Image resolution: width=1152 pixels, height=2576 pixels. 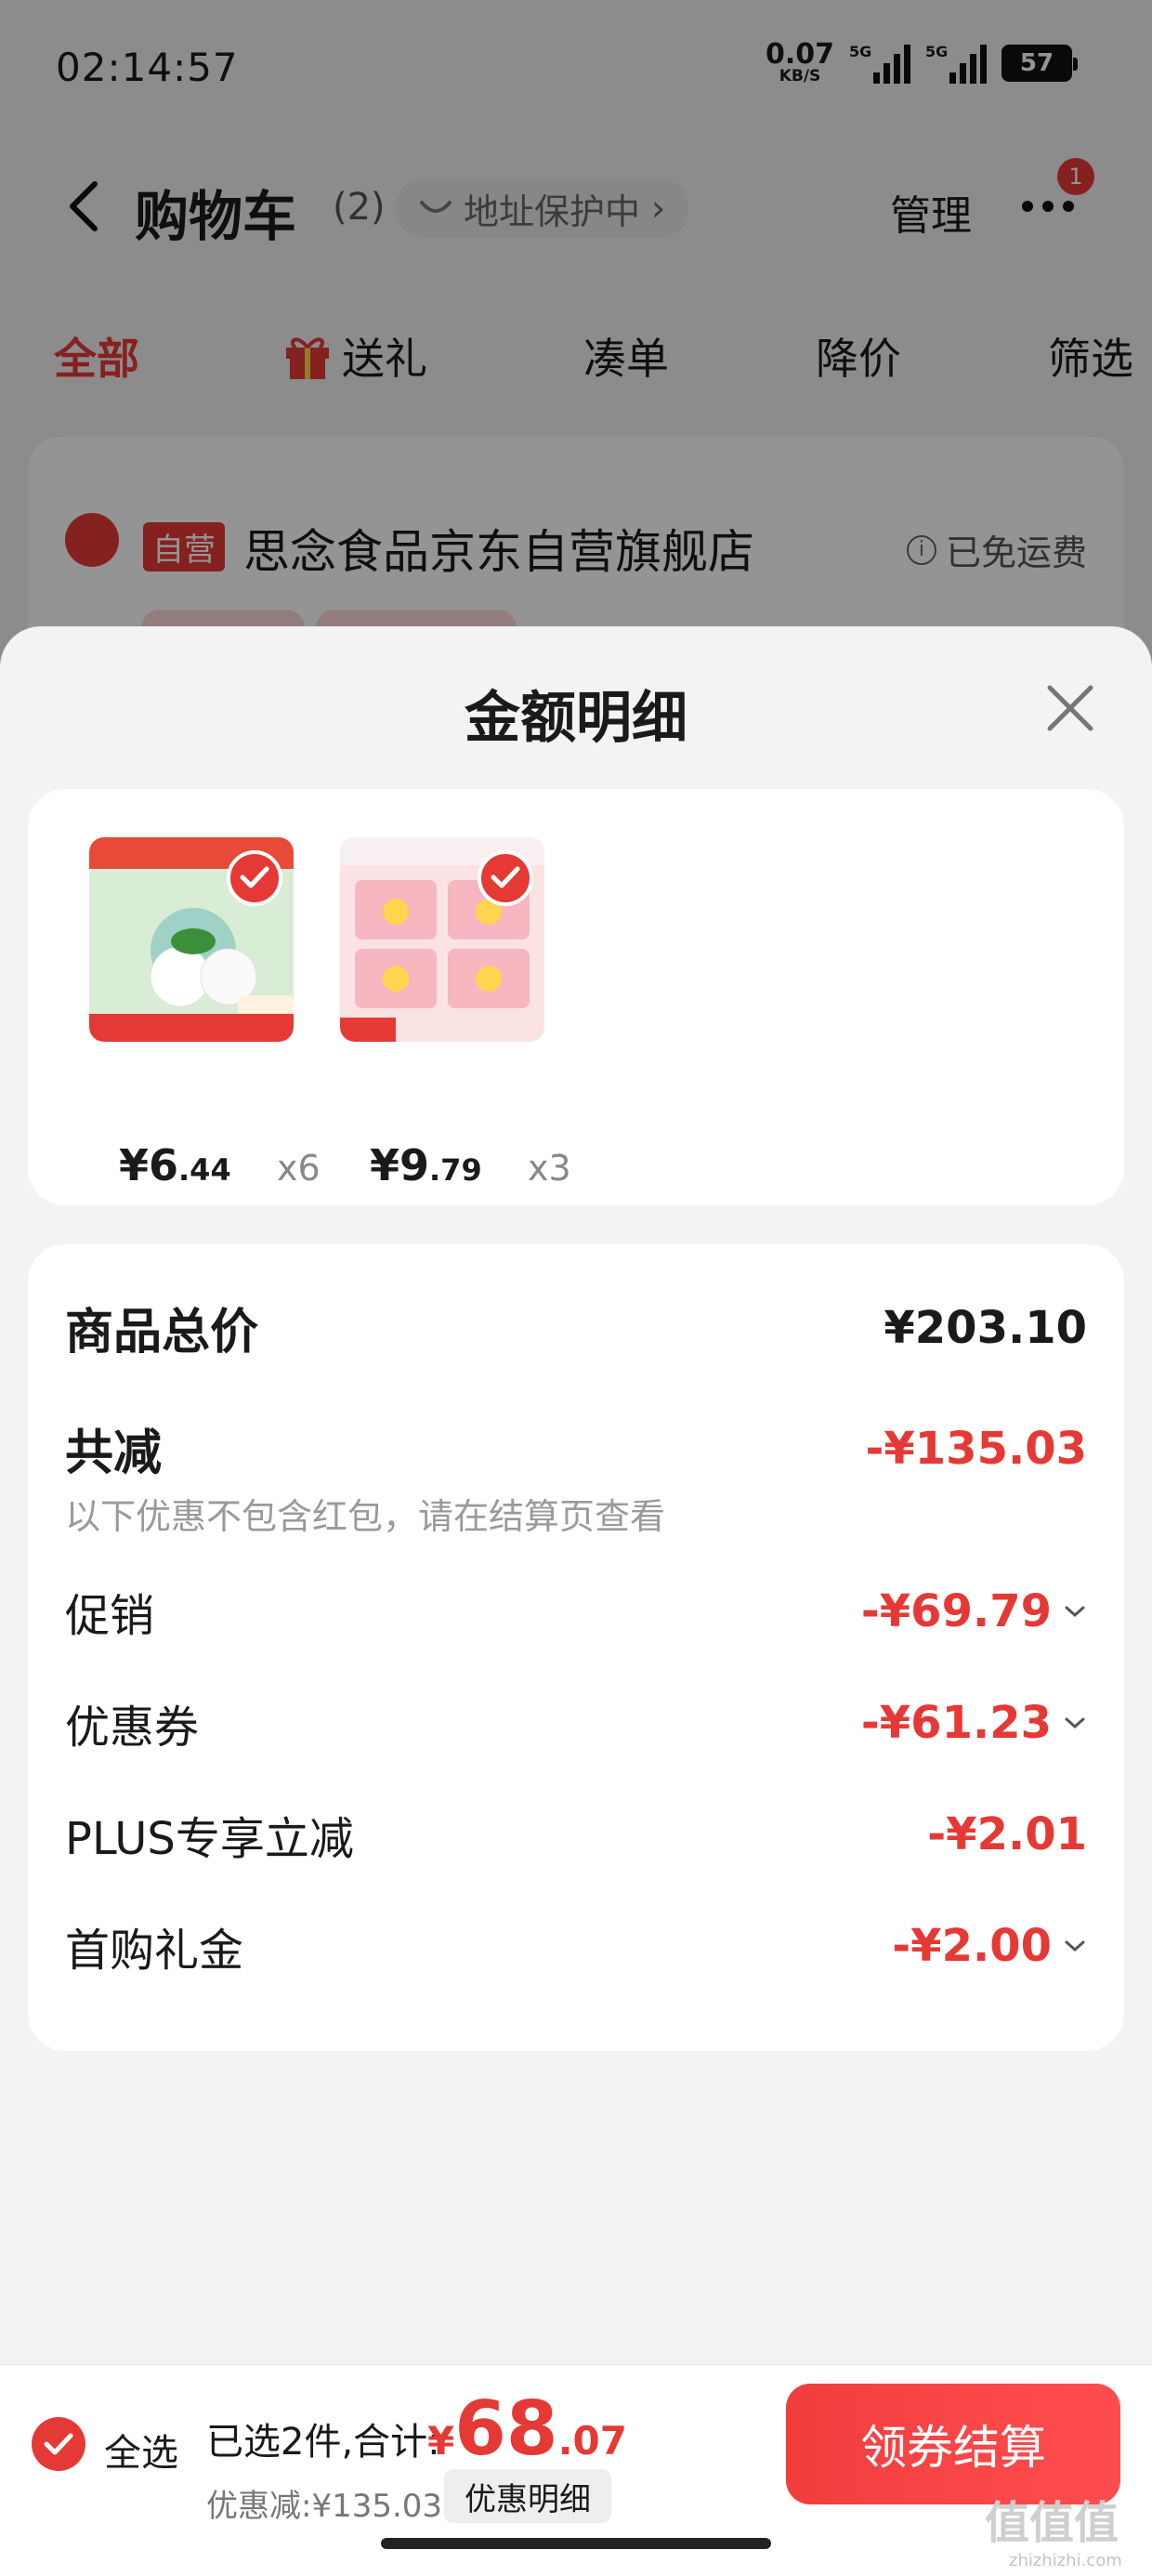 What do you see at coordinates (527, 2428) in the screenshot?
I see `total-amount: ¥68.07` at bounding box center [527, 2428].